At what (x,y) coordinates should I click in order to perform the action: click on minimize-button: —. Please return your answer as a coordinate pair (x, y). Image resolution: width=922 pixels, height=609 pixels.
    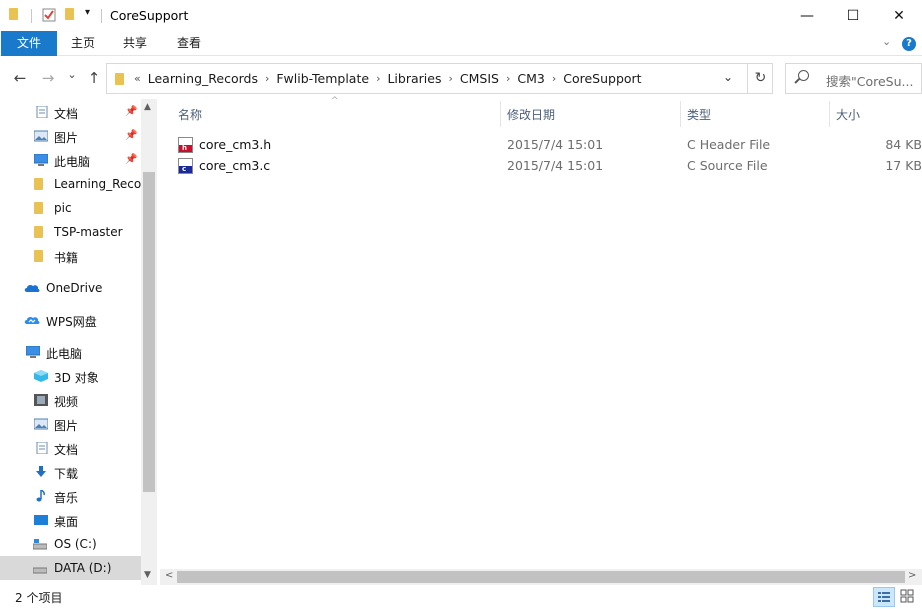
    Looking at the image, I should click on (807, 15).